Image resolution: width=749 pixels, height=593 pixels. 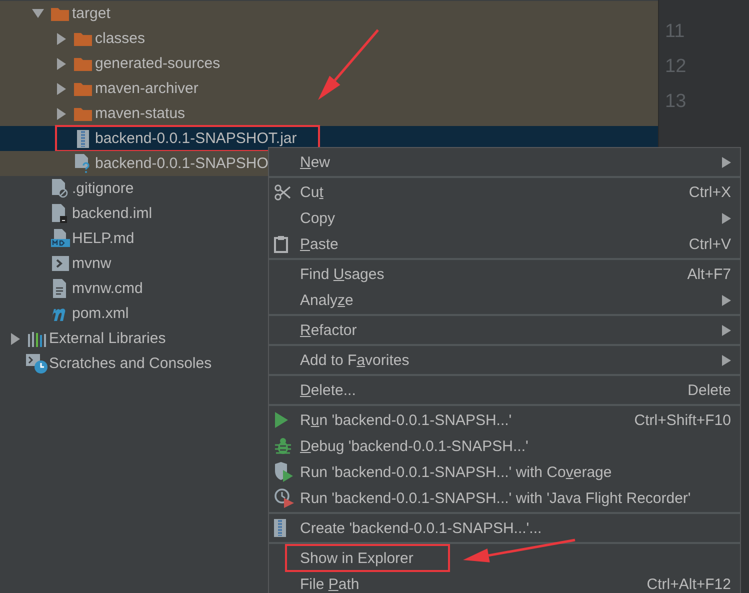 I want to click on menu-item-label: Copy, so click(x=318, y=218).